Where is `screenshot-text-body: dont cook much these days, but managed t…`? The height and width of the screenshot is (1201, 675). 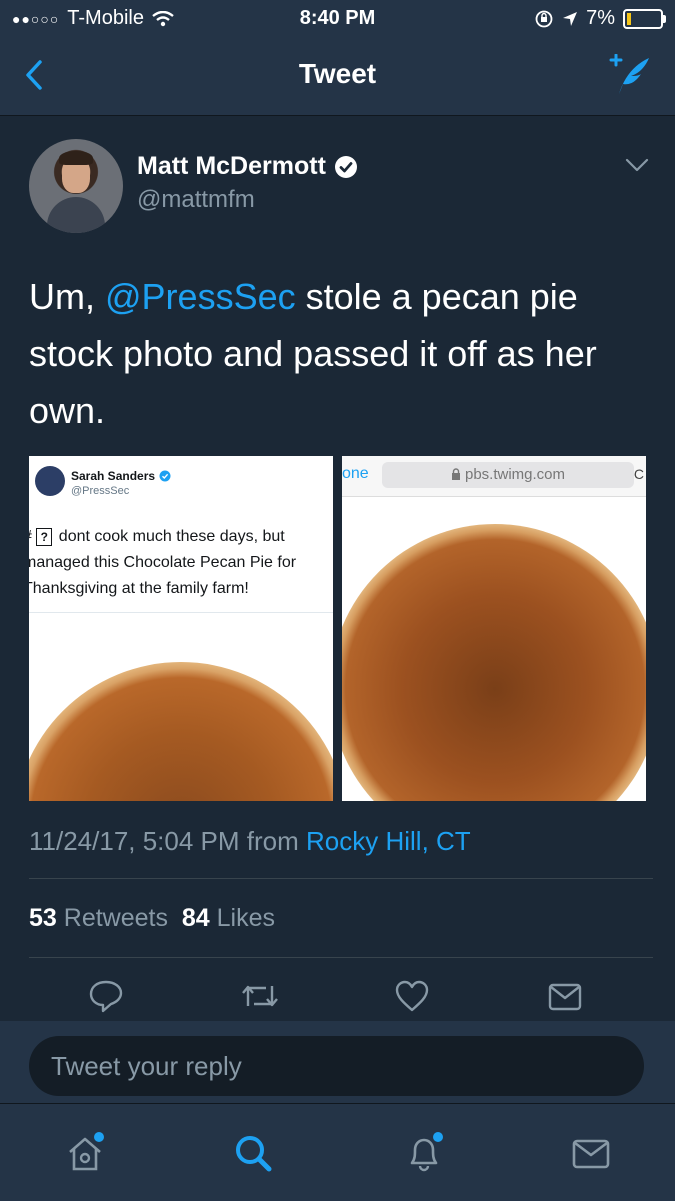 screenshot-text-body: dont cook much these days, but managed t… is located at coordinates (163, 562).